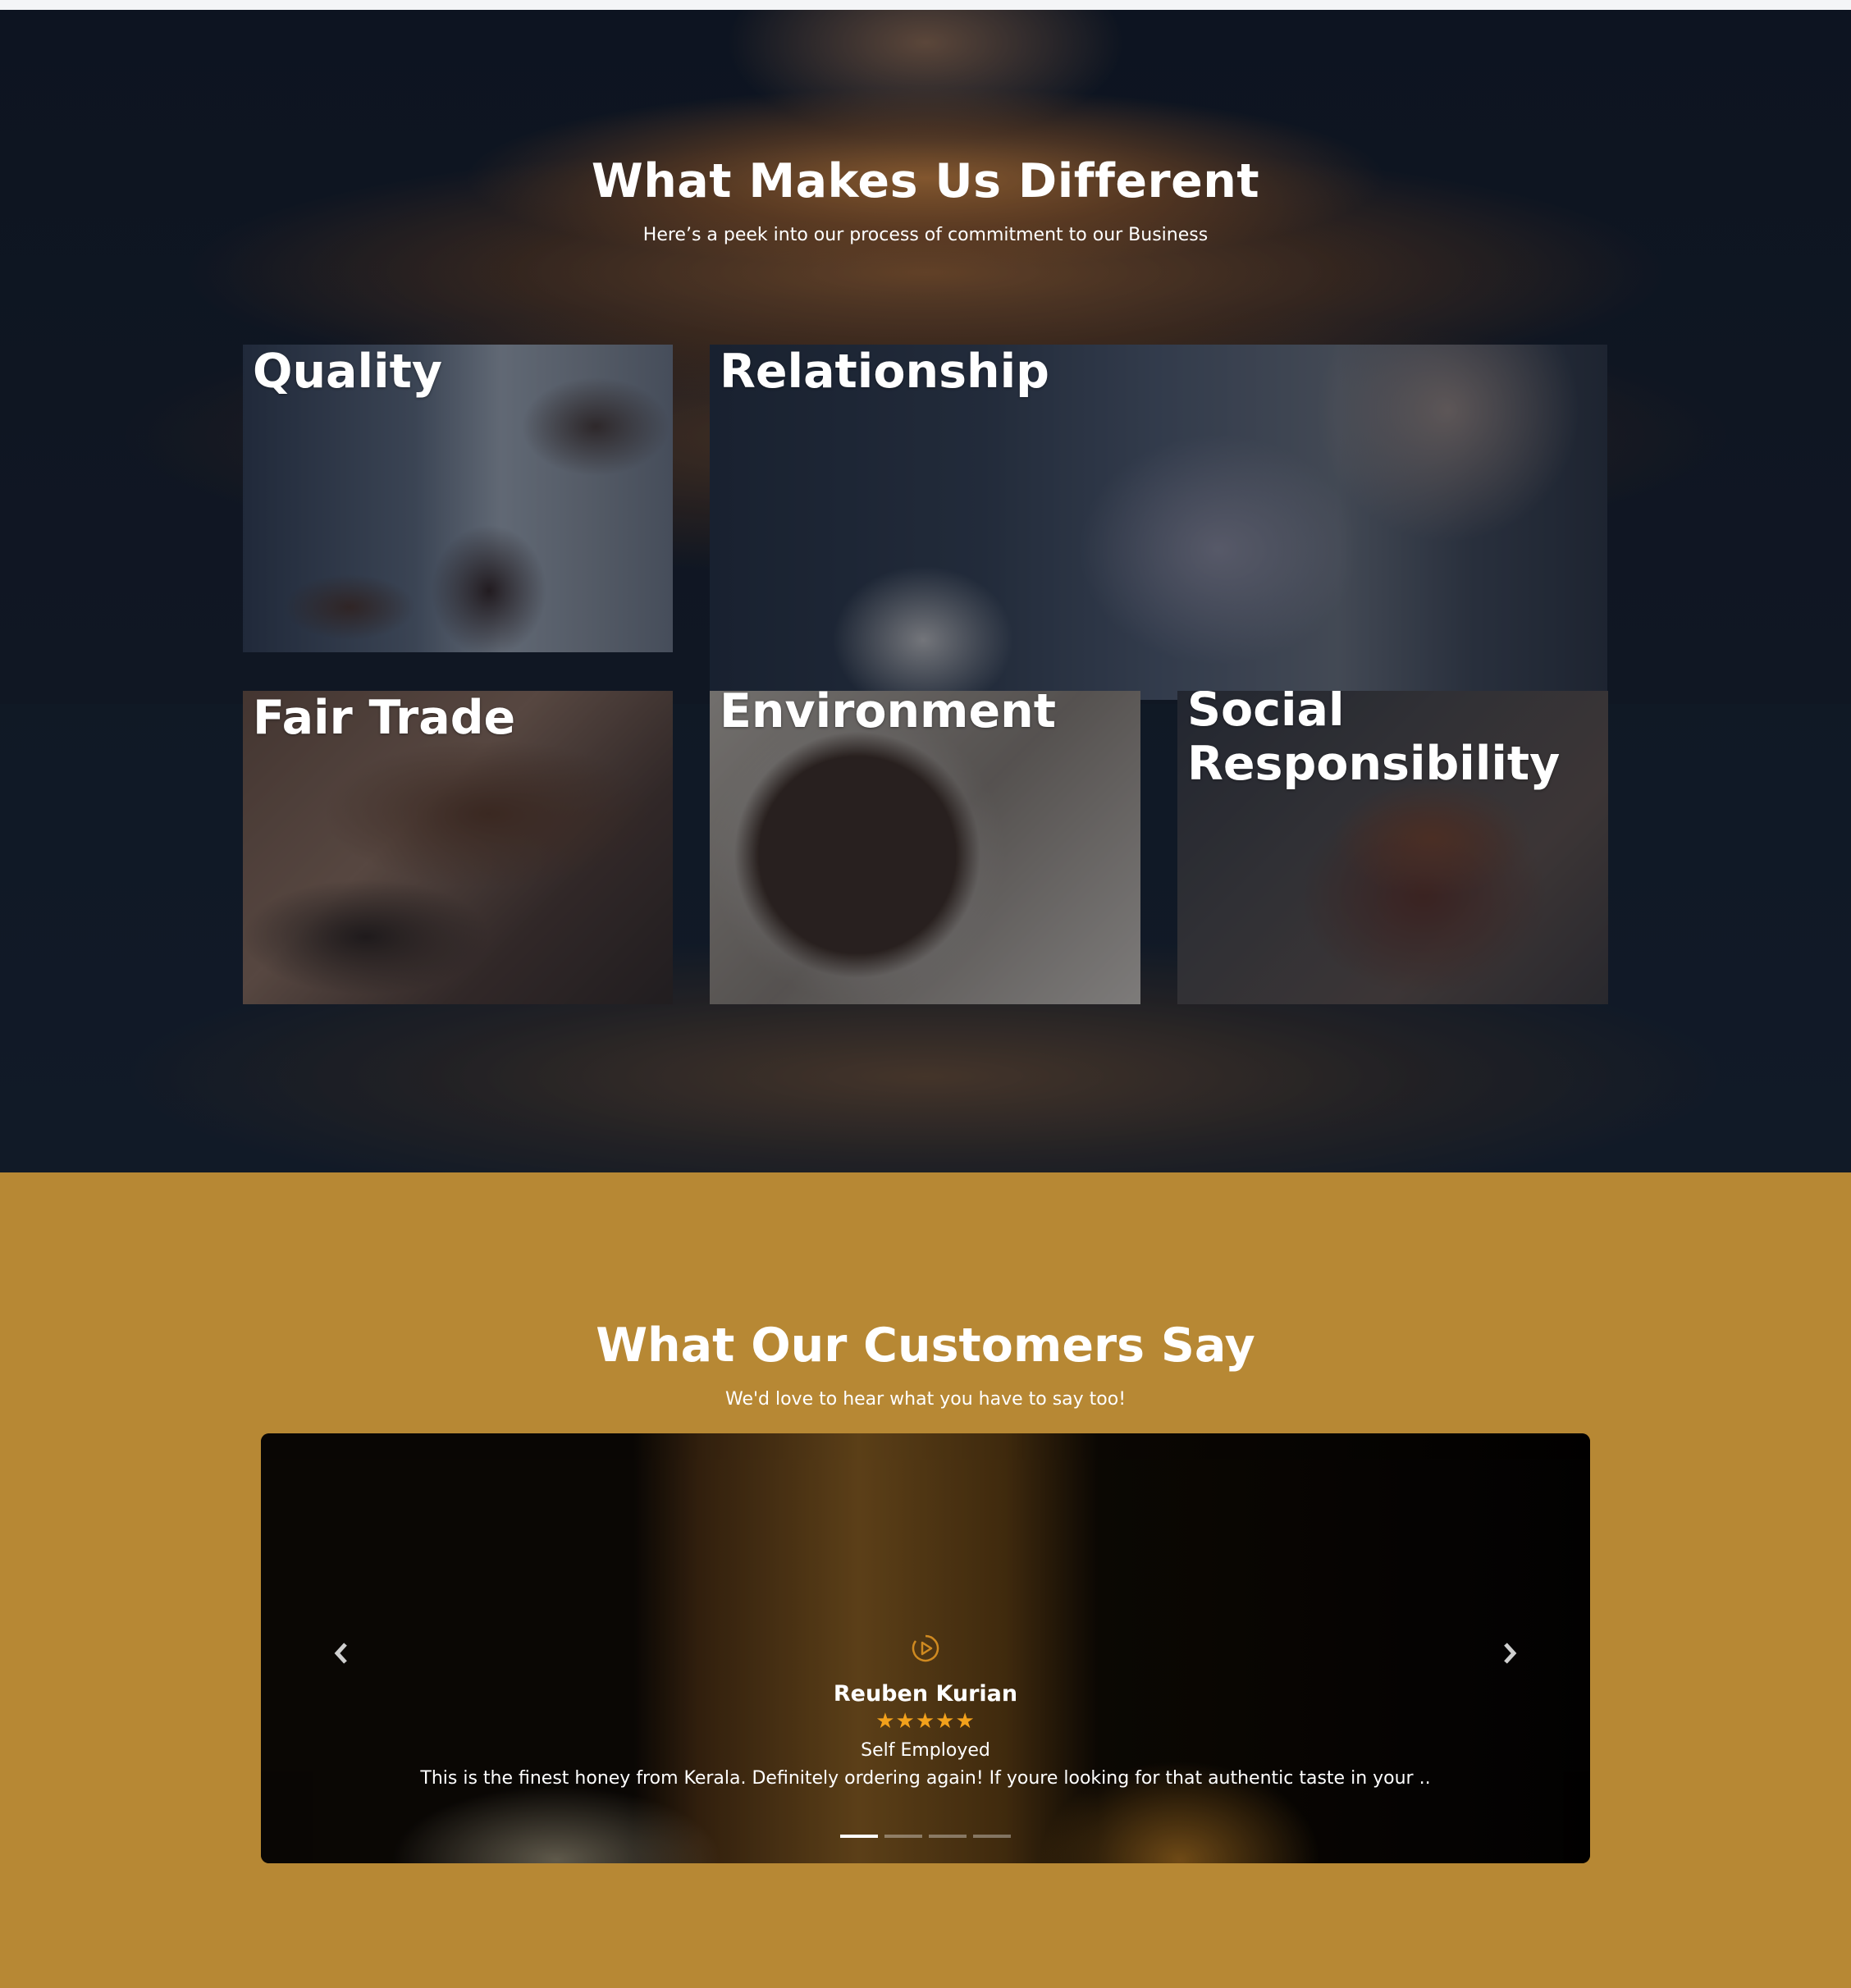  I want to click on chevron-right-icon, so click(1510, 1653).